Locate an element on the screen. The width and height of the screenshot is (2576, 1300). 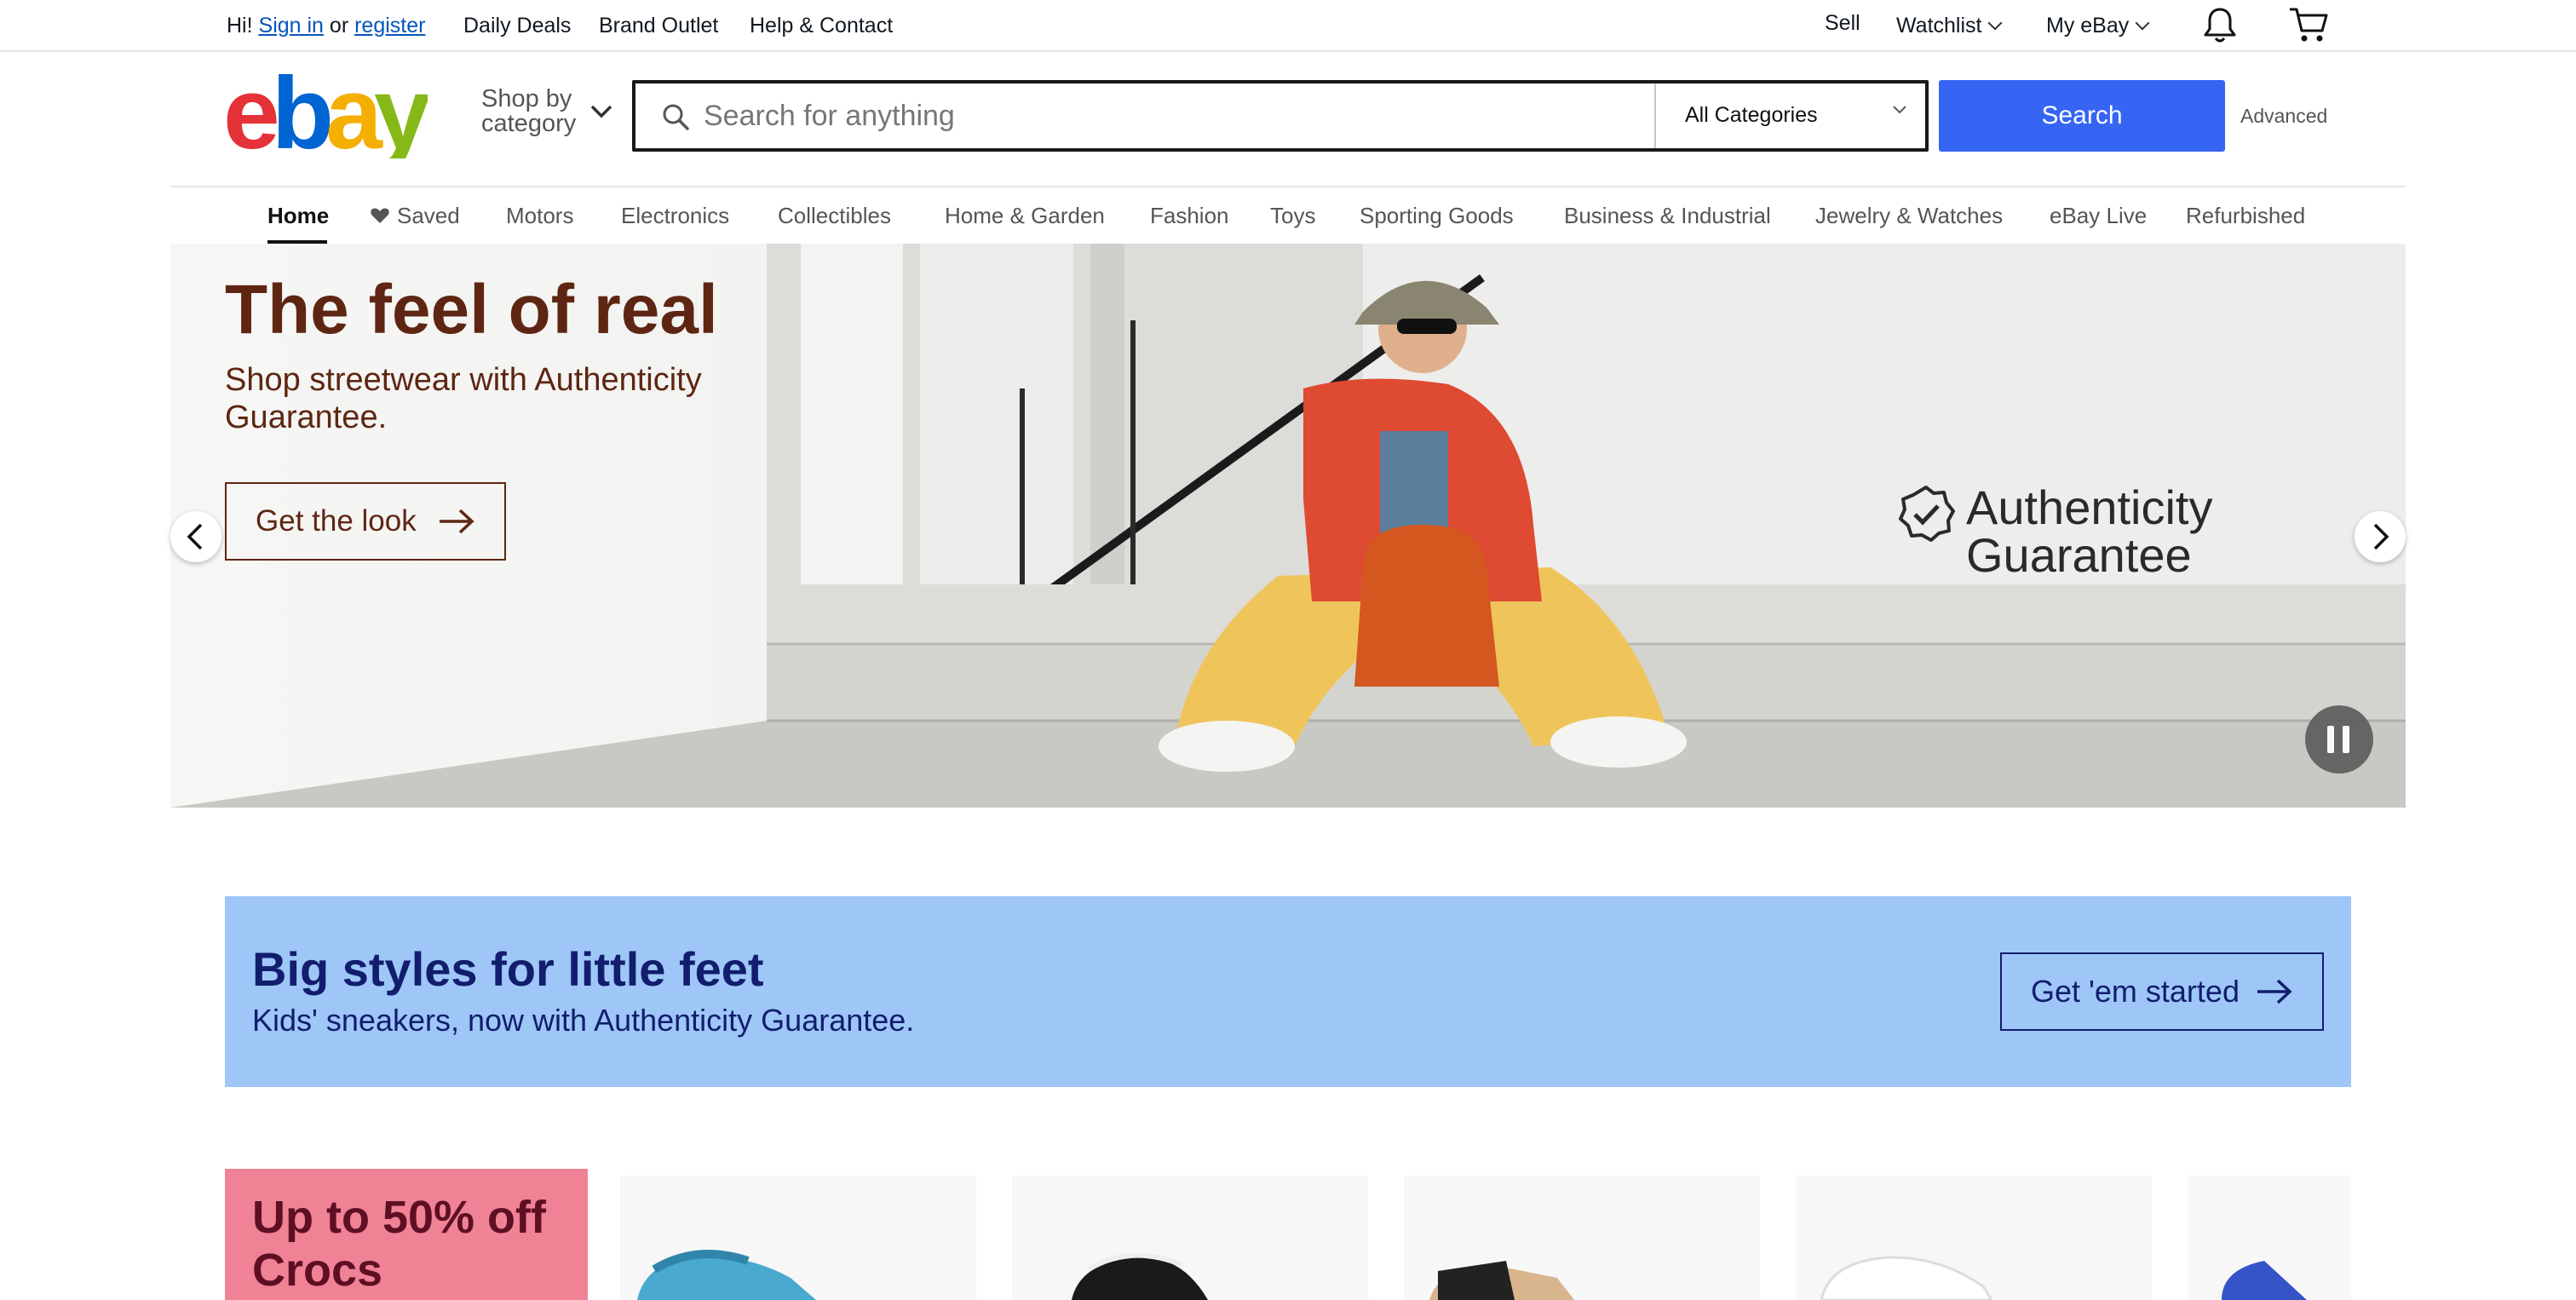
brand-outlet-link: Brand Outlet is located at coordinates (659, 25).